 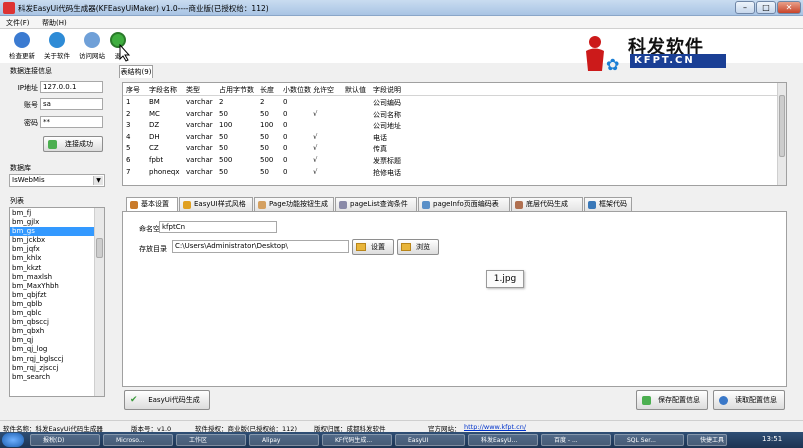 I want to click on config-tab: 底层代码生成, so click(x=547, y=204).